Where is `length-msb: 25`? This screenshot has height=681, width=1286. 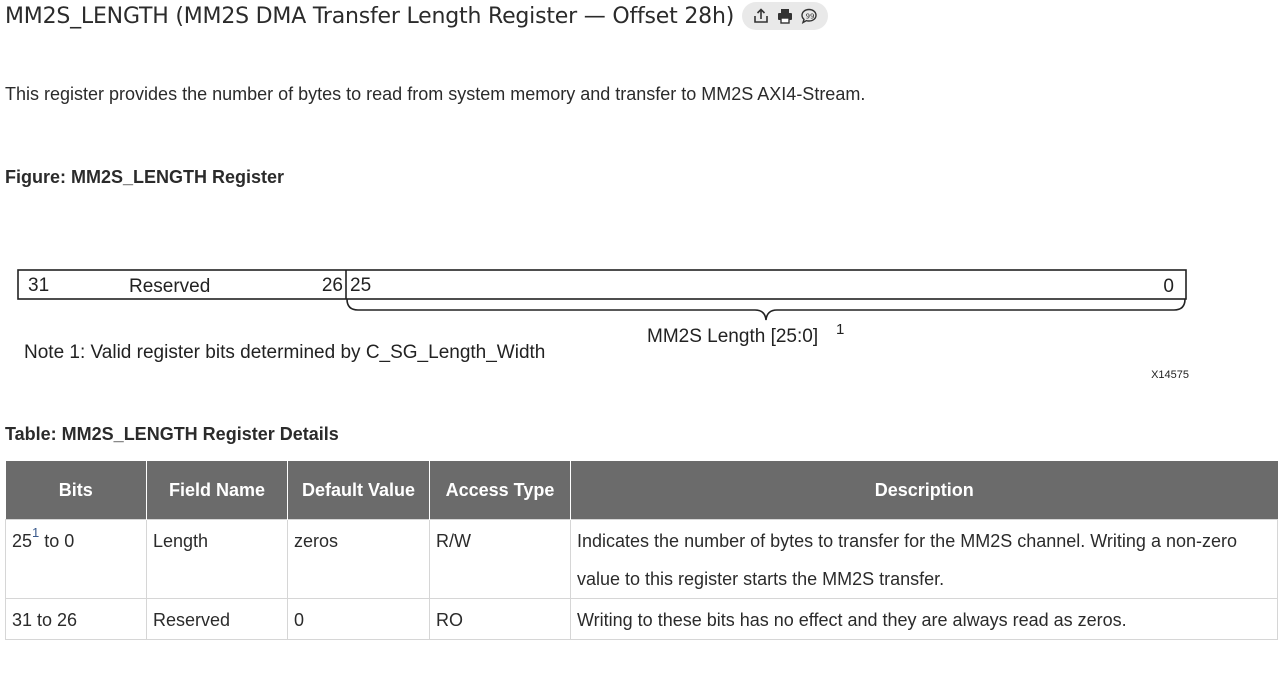
length-msb: 25 is located at coordinates (360, 285).